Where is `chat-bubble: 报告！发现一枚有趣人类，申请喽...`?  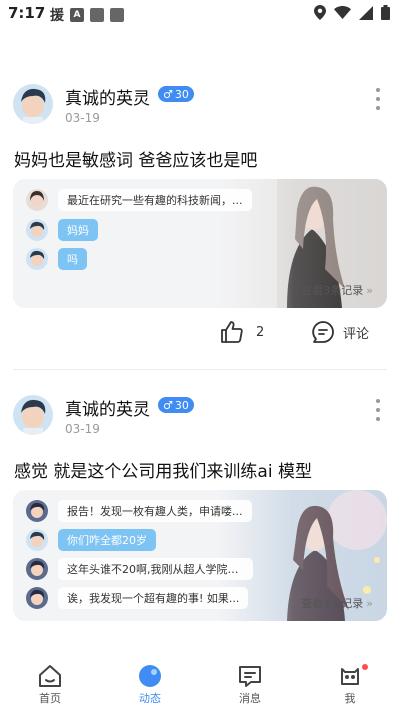
chat-bubble: 报告！发现一枚有趣人类，申请喽... is located at coordinates (155, 511).